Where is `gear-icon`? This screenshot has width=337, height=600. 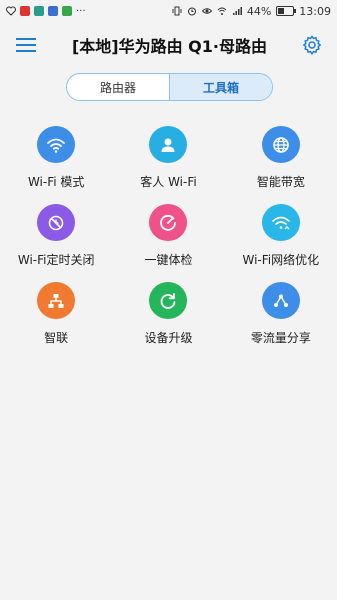 gear-icon is located at coordinates (312, 45).